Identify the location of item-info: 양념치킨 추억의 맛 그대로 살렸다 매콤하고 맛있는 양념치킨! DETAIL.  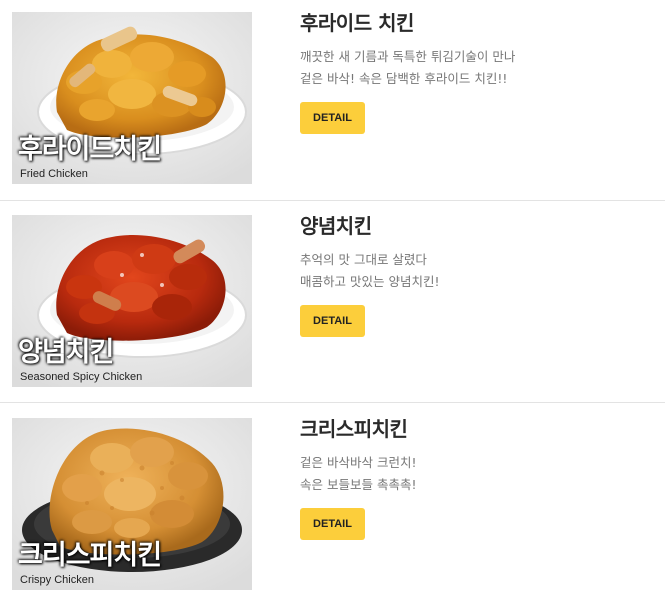
(465, 274).